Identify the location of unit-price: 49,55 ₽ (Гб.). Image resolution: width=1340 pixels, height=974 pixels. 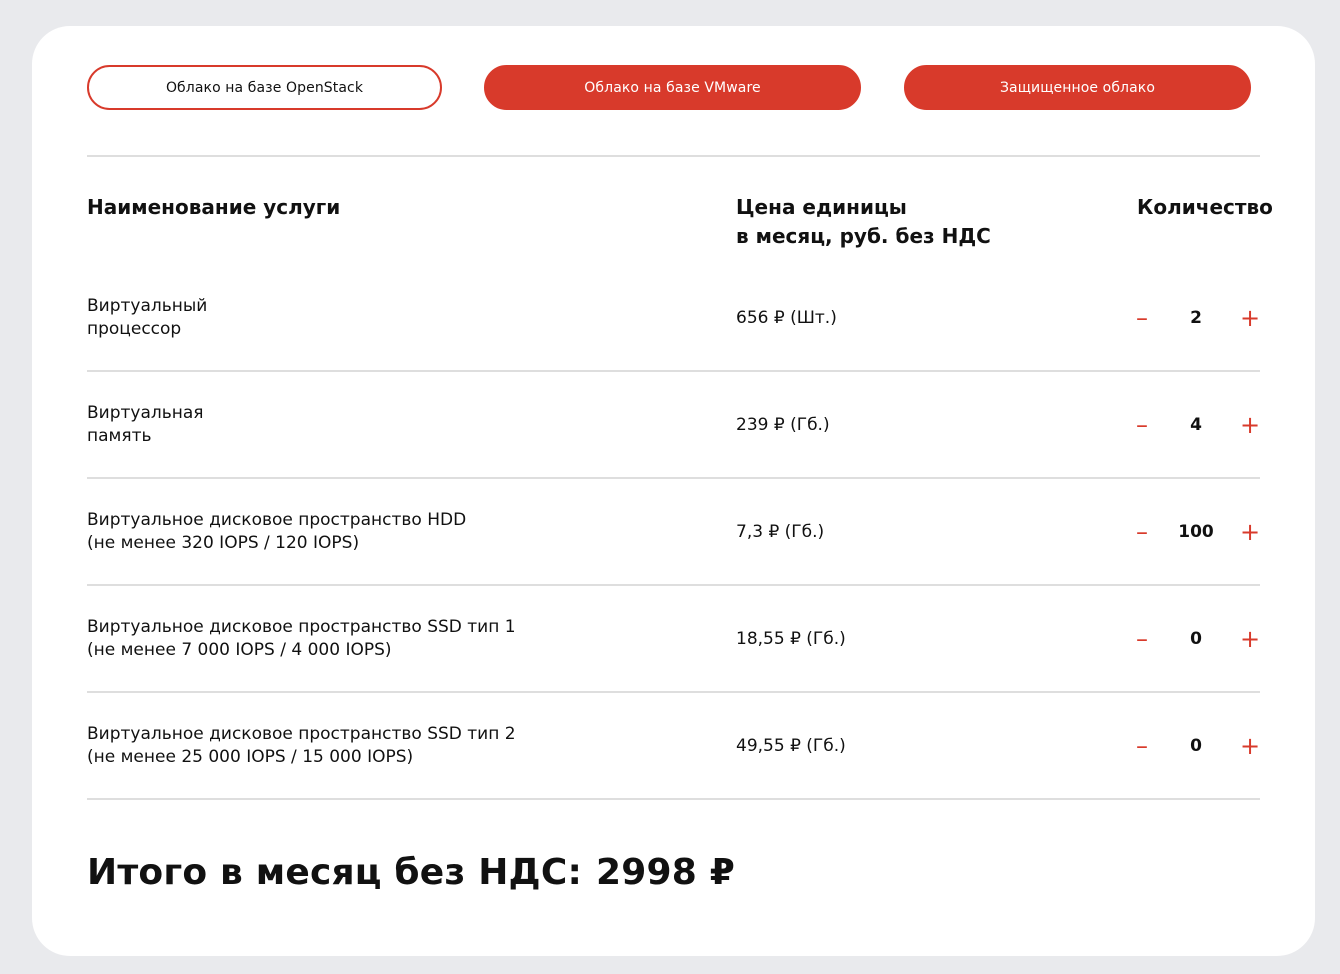
(791, 745).